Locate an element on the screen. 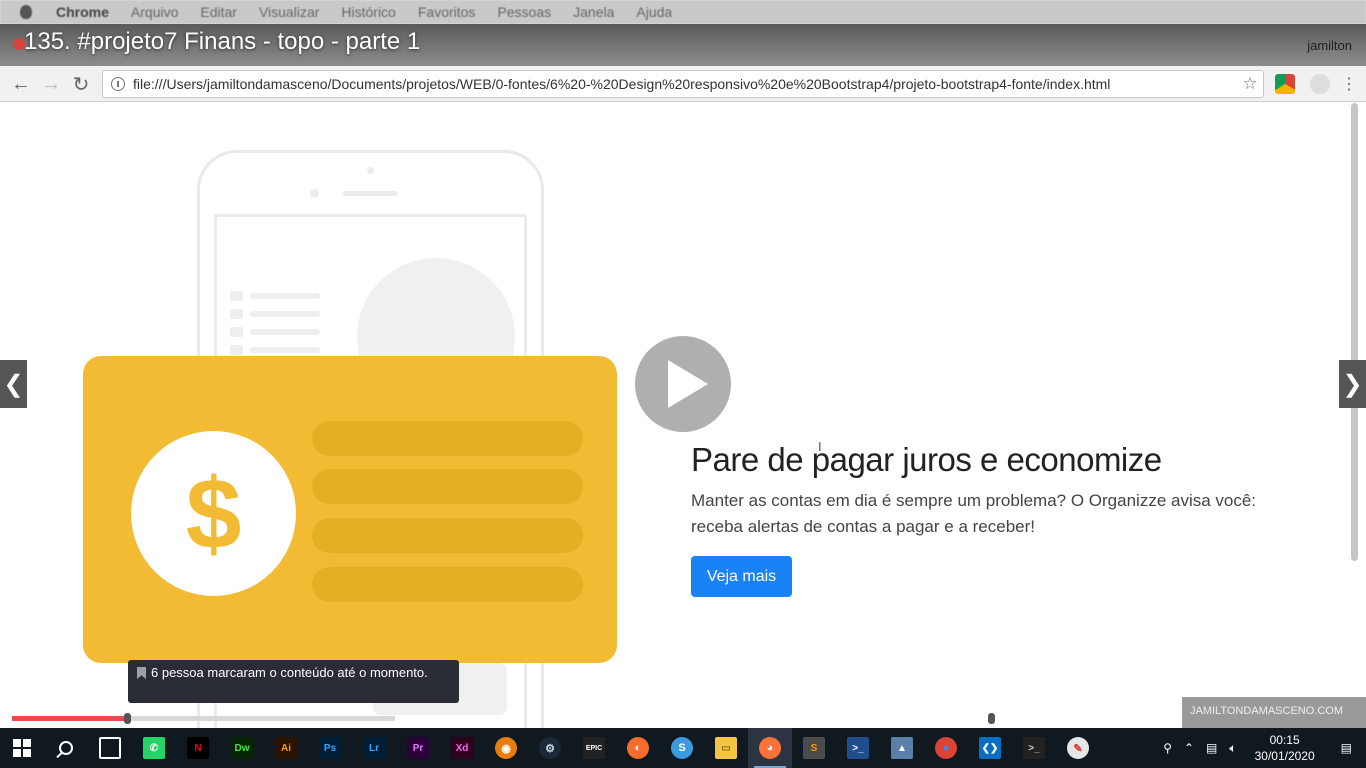 The width and height of the screenshot is (1366, 768). phone-list-bullet is located at coordinates (236, 332).